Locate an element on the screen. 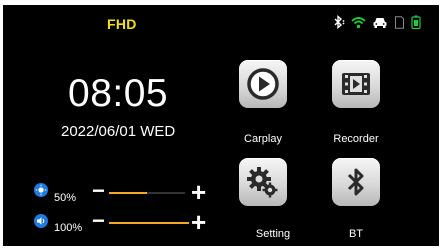  bt-app-button is located at coordinates (356, 182).